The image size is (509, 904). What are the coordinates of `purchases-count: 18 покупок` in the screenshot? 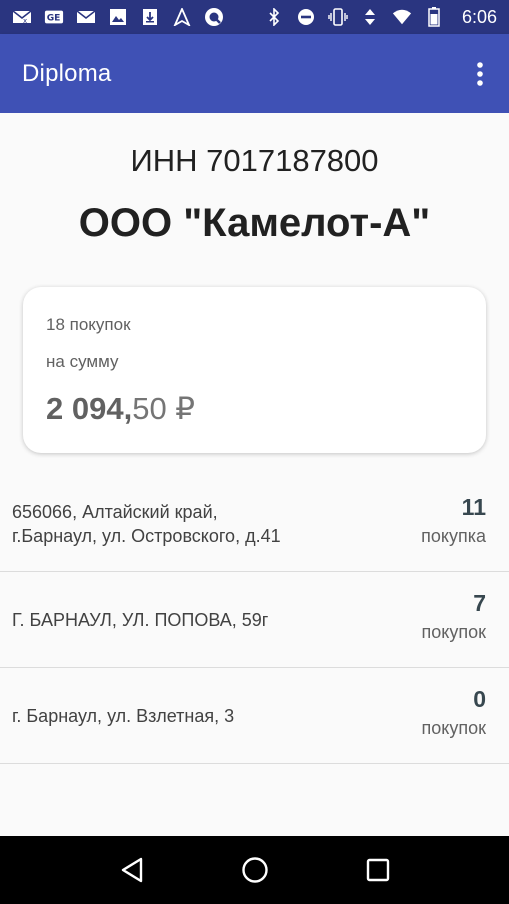 It's located at (88, 324).